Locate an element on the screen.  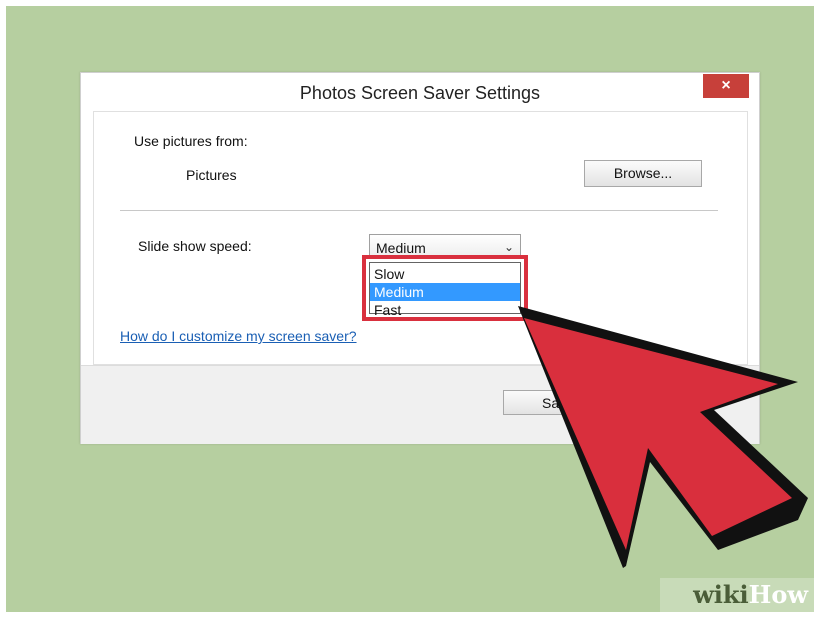
speed-dropdown-highlight: Slow Medium Fast is located at coordinates (445, 288).